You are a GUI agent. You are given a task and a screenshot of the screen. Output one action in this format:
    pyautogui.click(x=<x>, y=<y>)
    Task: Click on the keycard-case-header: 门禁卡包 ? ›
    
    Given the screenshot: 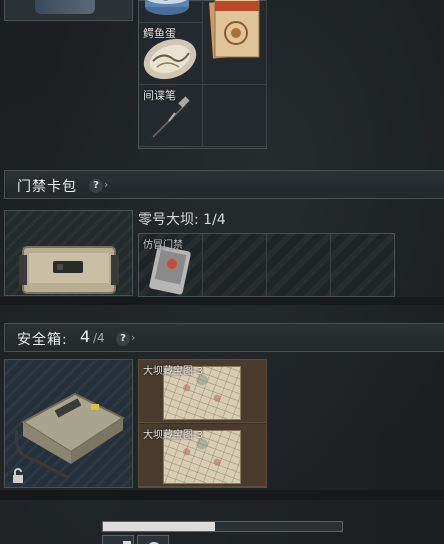 What is the action you would take?
    pyautogui.click(x=224, y=184)
    